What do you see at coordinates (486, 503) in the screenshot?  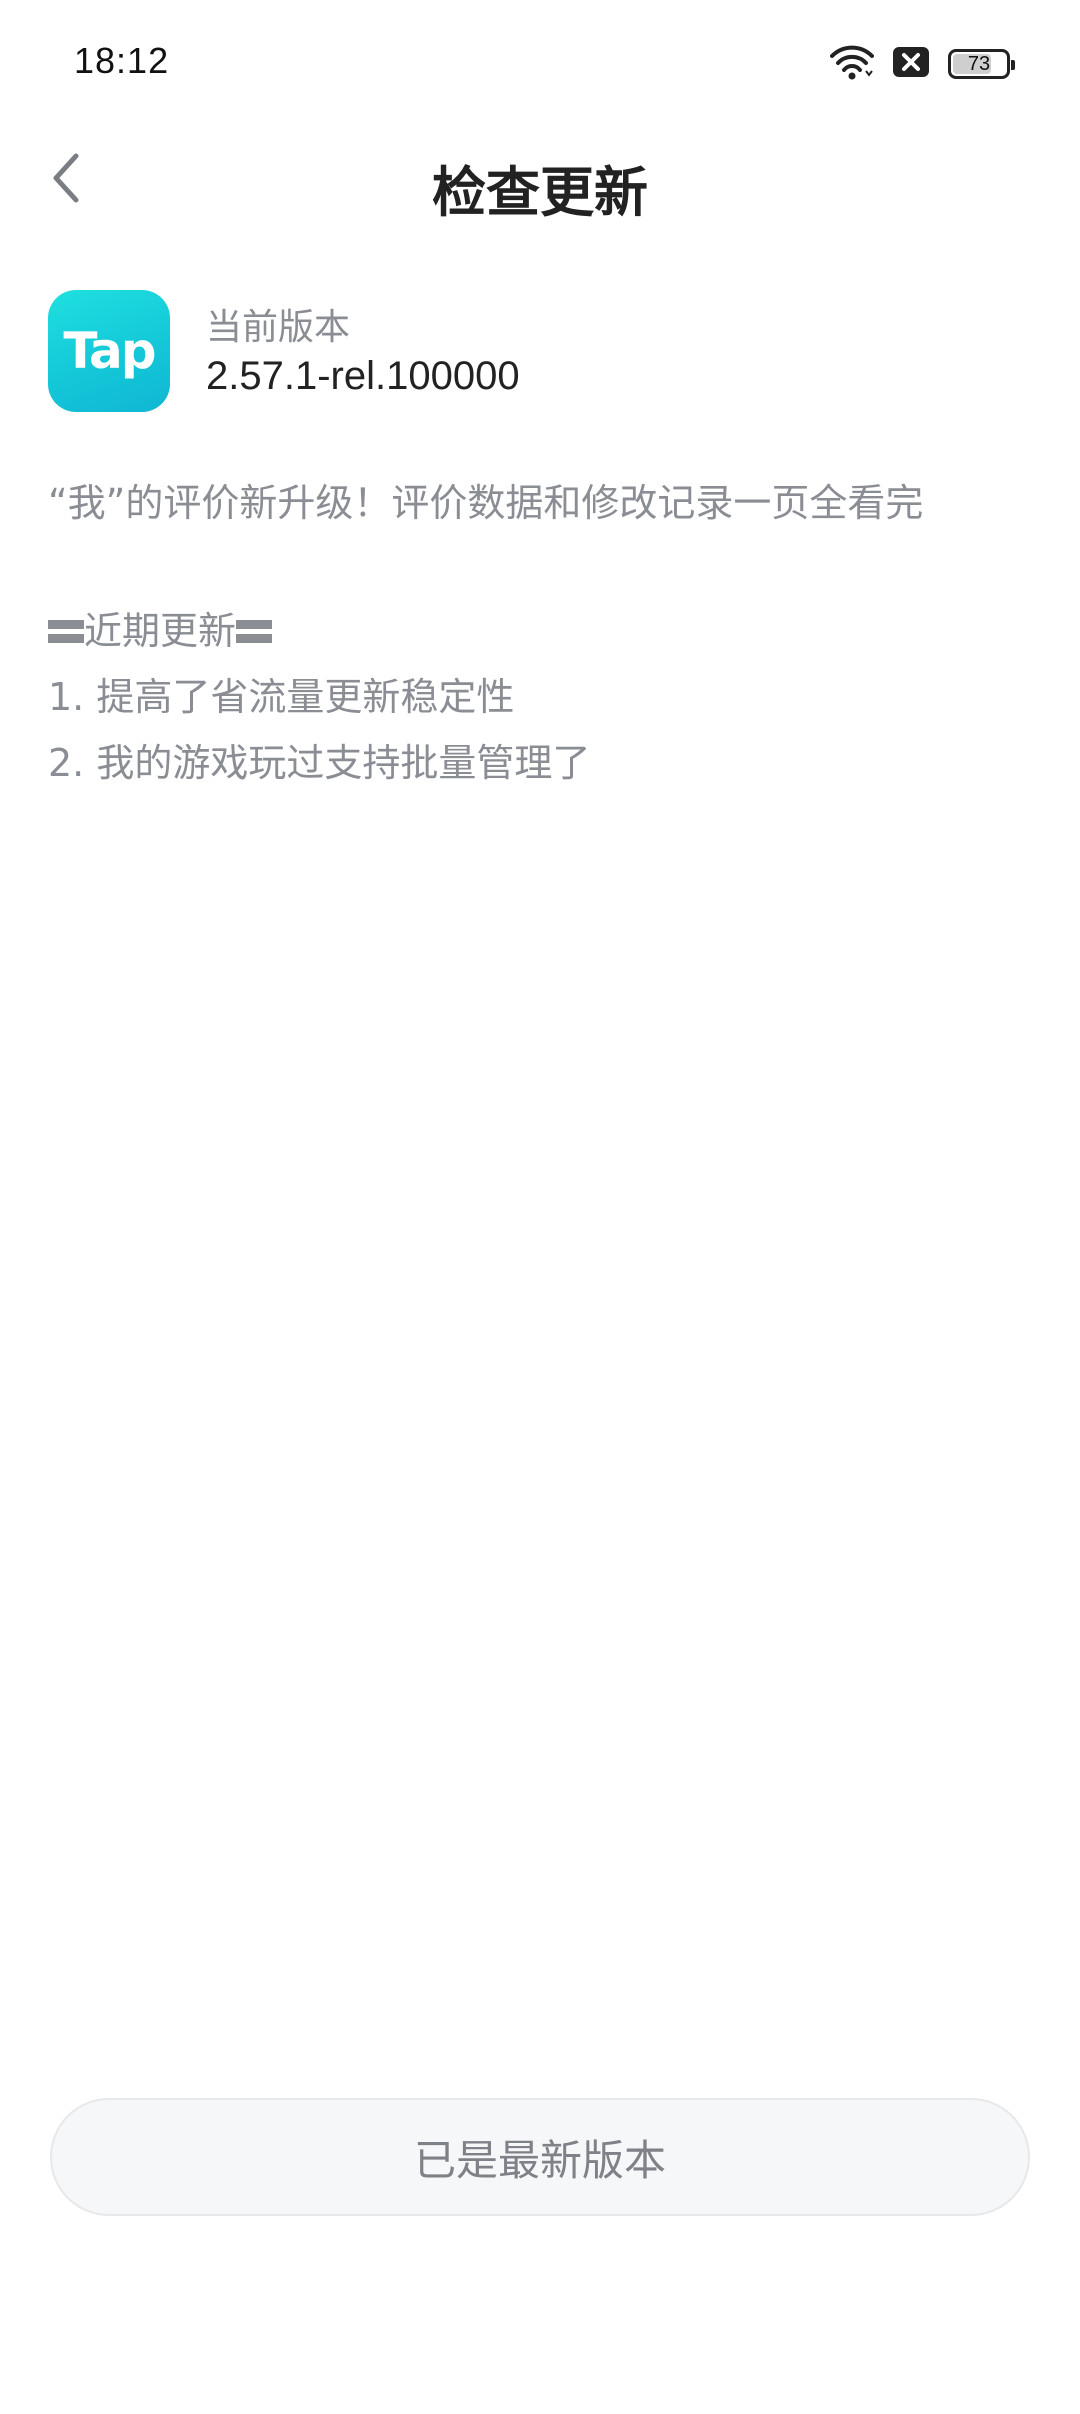 I see `release-headline: “我”的评价新升级！评价数据和修改记录一页全看完` at bounding box center [486, 503].